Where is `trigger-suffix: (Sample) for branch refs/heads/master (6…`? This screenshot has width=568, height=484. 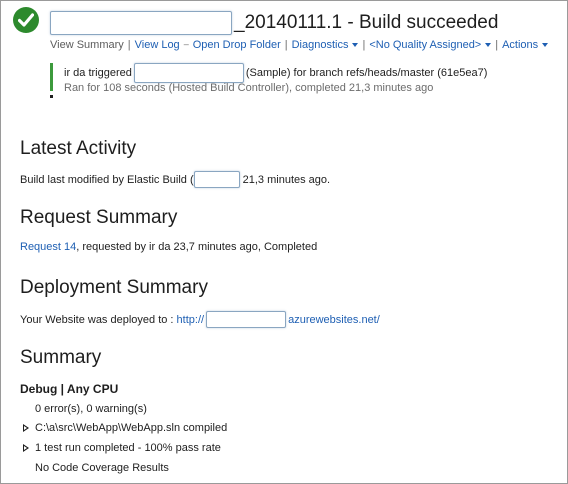
trigger-suffix: (Sample) for branch refs/heads/master (6… is located at coordinates (366, 73).